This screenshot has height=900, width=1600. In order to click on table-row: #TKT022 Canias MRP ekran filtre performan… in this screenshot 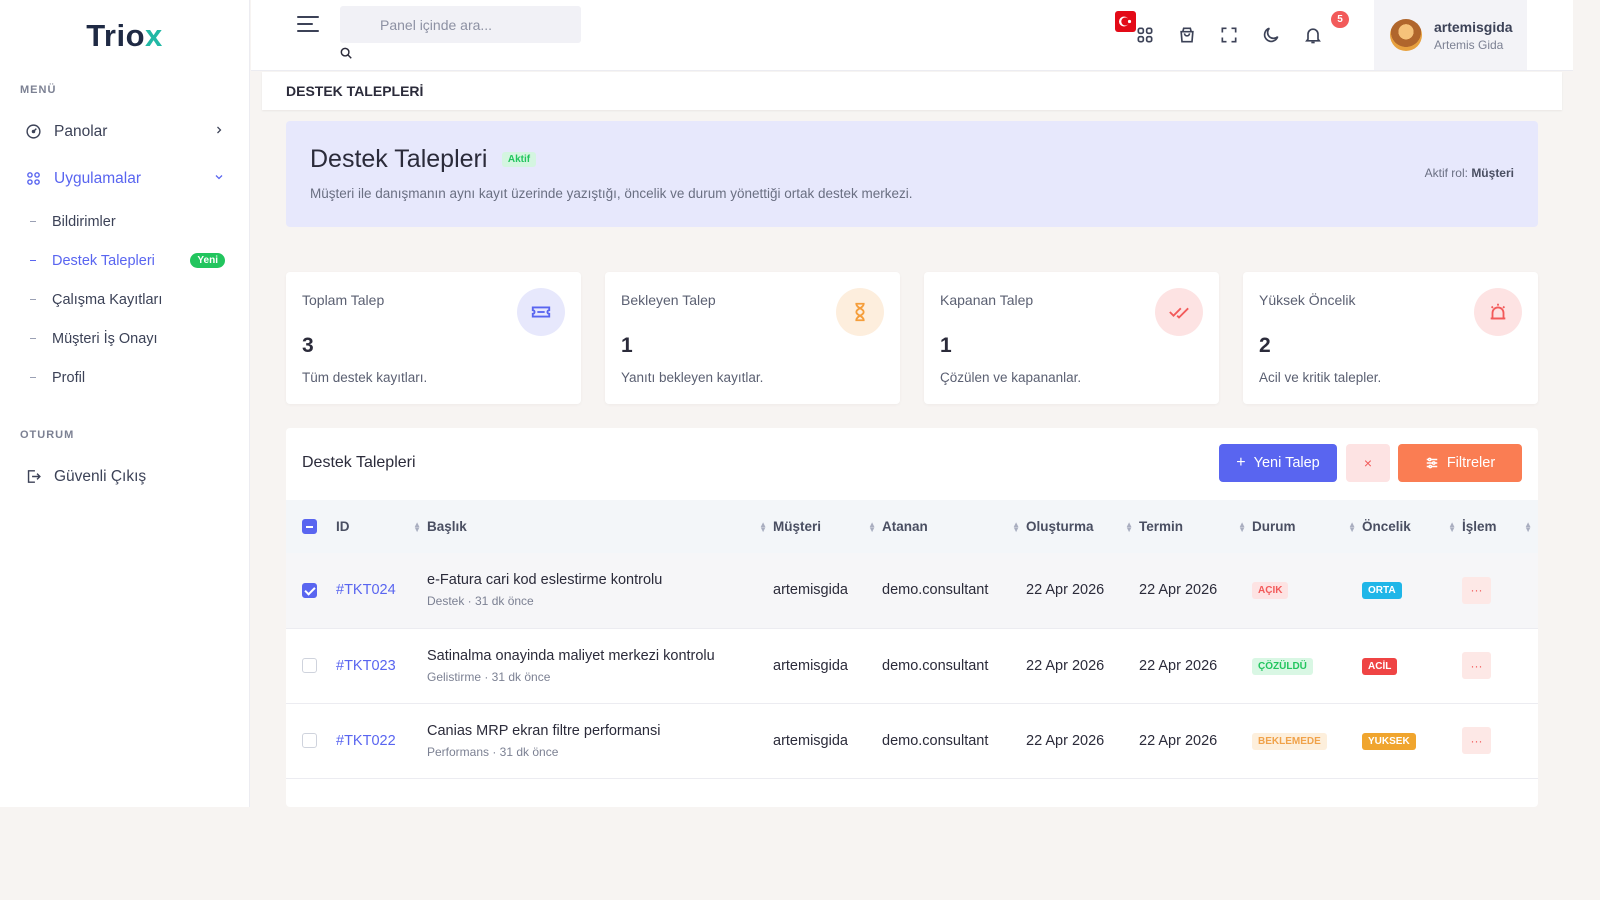, I will do `click(912, 740)`.